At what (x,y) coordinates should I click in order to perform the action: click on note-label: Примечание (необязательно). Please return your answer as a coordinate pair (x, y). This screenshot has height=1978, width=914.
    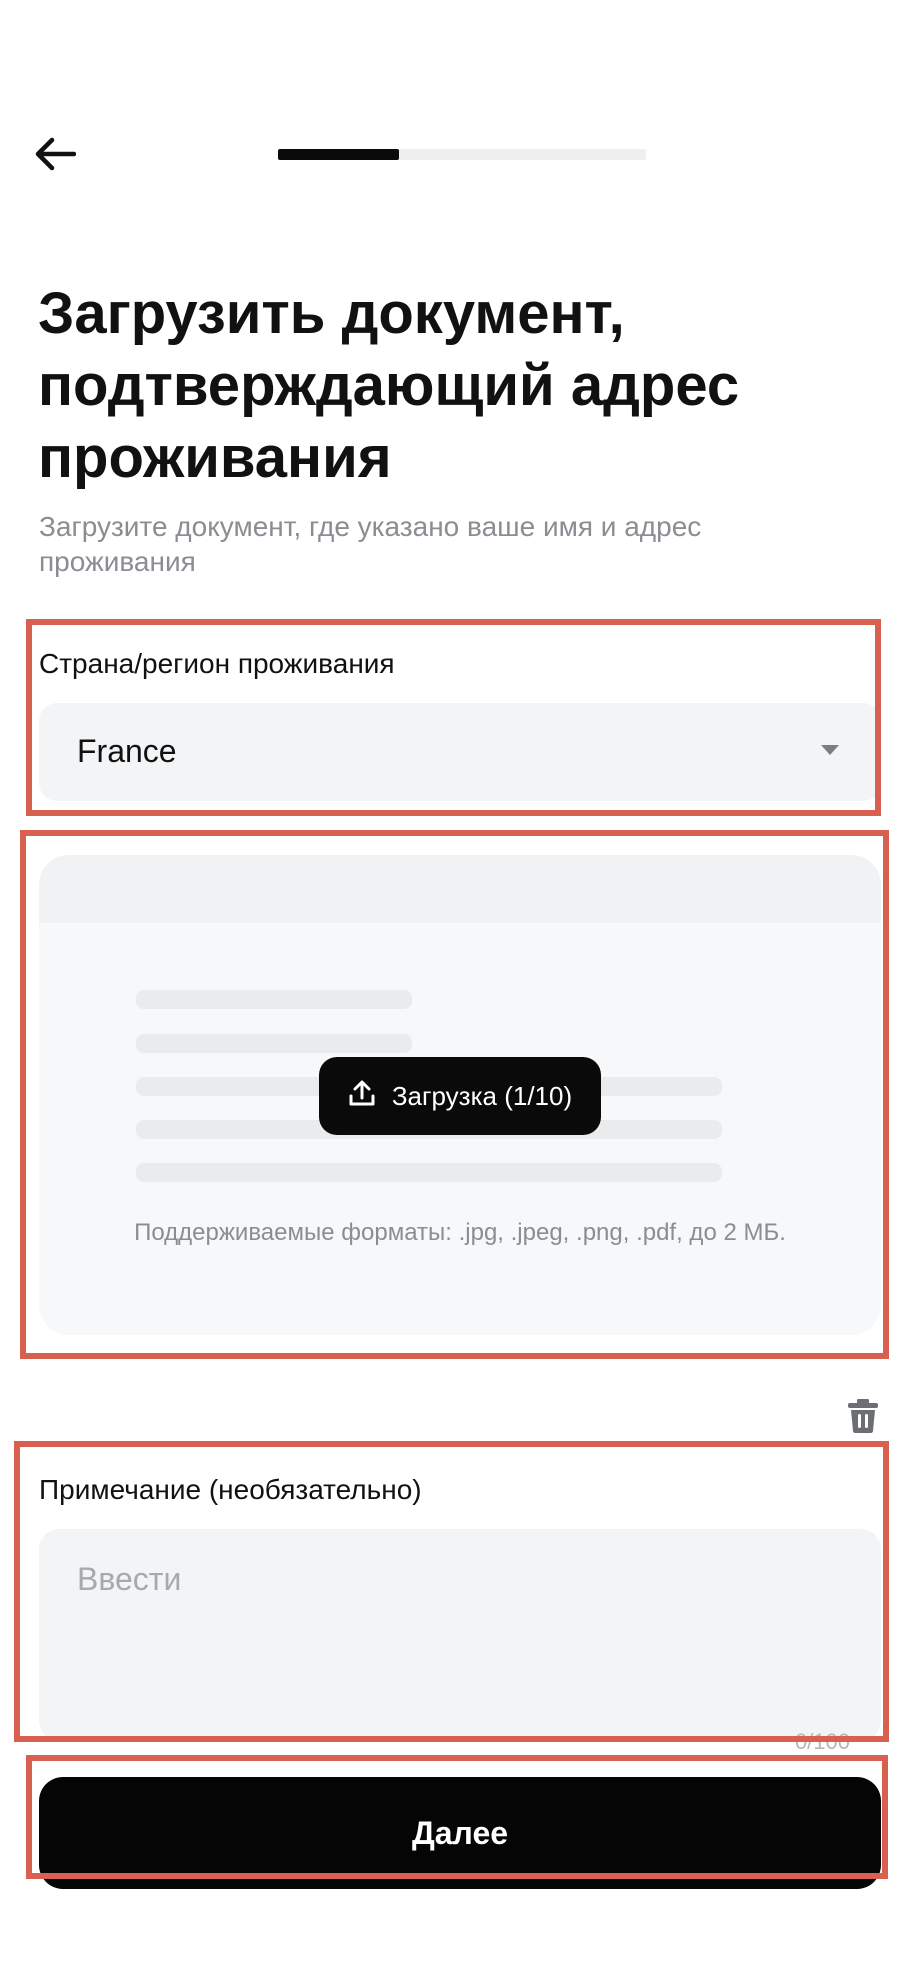
    Looking at the image, I should click on (230, 1489).